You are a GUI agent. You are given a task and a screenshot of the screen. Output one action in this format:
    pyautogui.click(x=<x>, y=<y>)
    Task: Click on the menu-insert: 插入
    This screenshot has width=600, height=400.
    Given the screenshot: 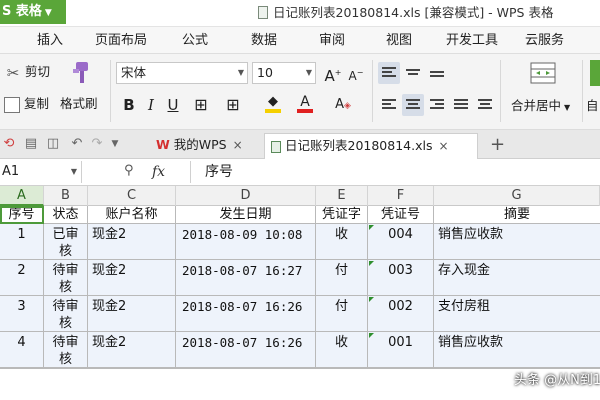 What is the action you would take?
    pyautogui.click(x=50, y=40)
    